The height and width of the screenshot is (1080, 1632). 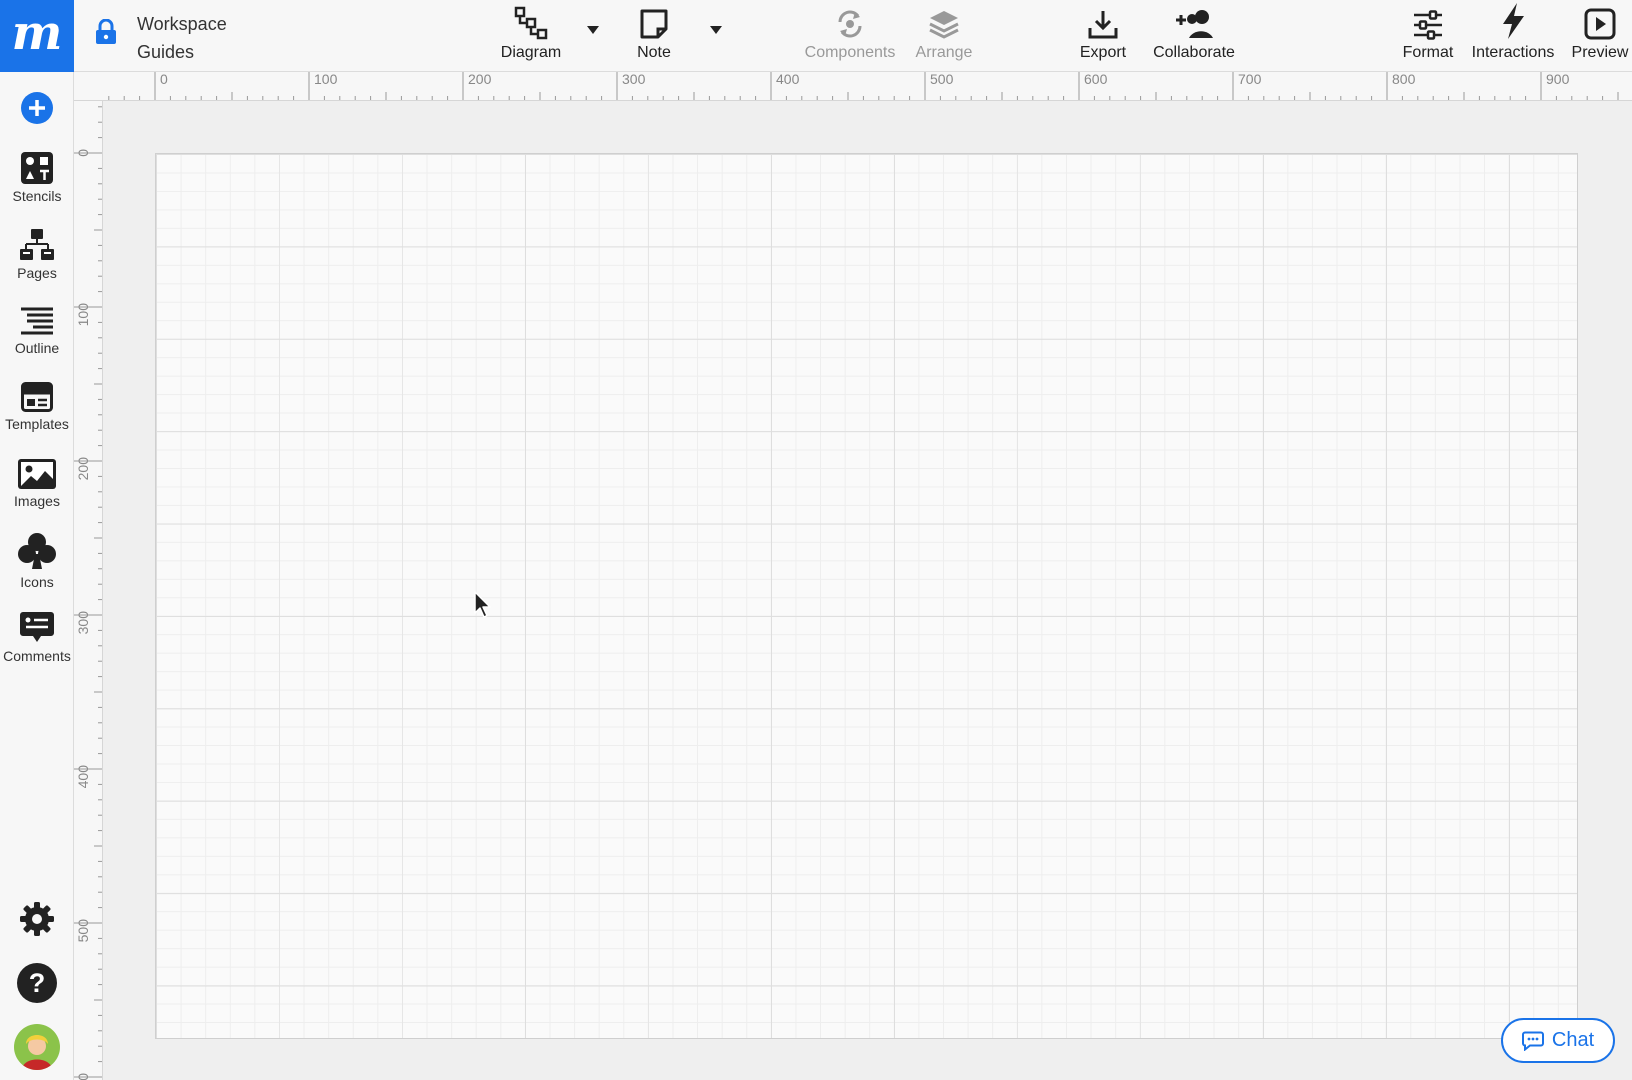 I want to click on sidebar-item-stencils: Stencils, so click(x=37, y=178).